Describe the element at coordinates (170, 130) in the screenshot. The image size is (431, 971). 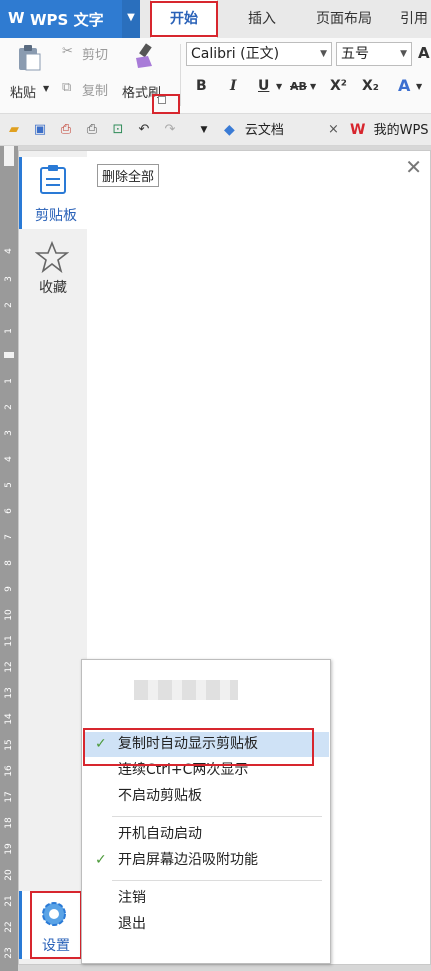
I see `redo-icon: ↷` at that location.